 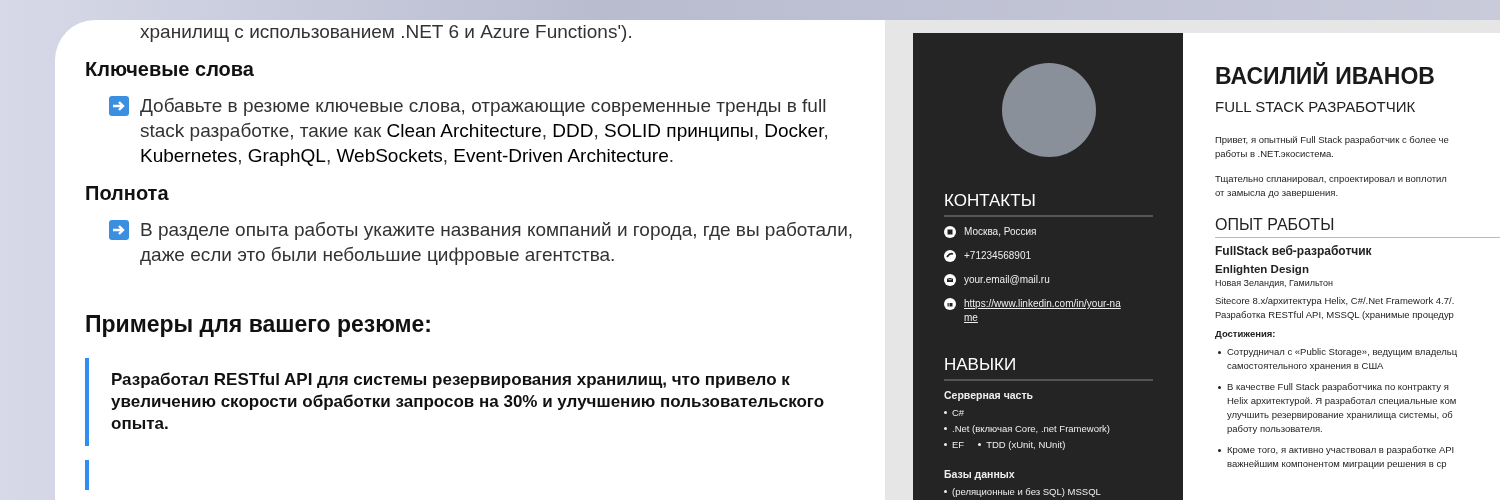 I want to click on contact-text: +71234568901, so click(x=998, y=256).